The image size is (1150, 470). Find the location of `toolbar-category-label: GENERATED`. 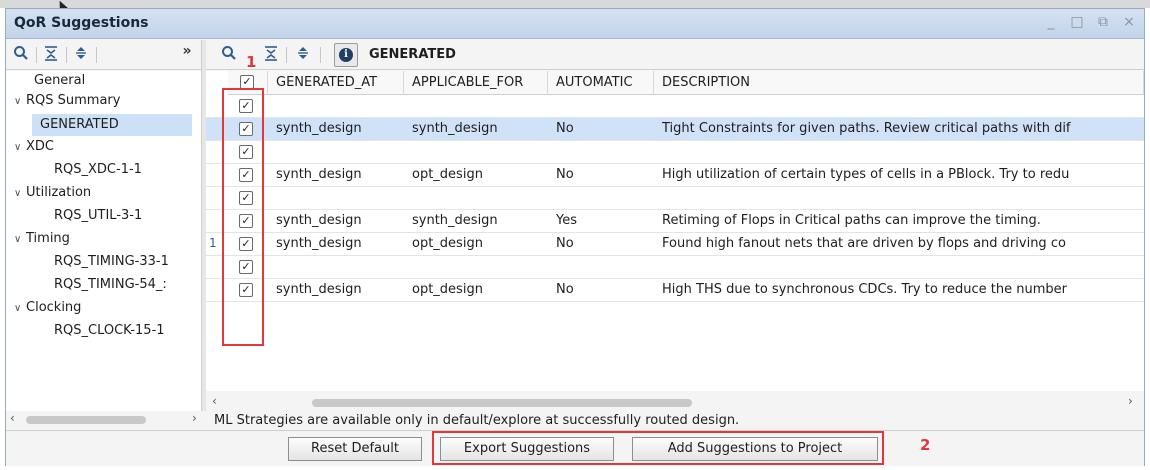

toolbar-category-label: GENERATED is located at coordinates (412, 54).